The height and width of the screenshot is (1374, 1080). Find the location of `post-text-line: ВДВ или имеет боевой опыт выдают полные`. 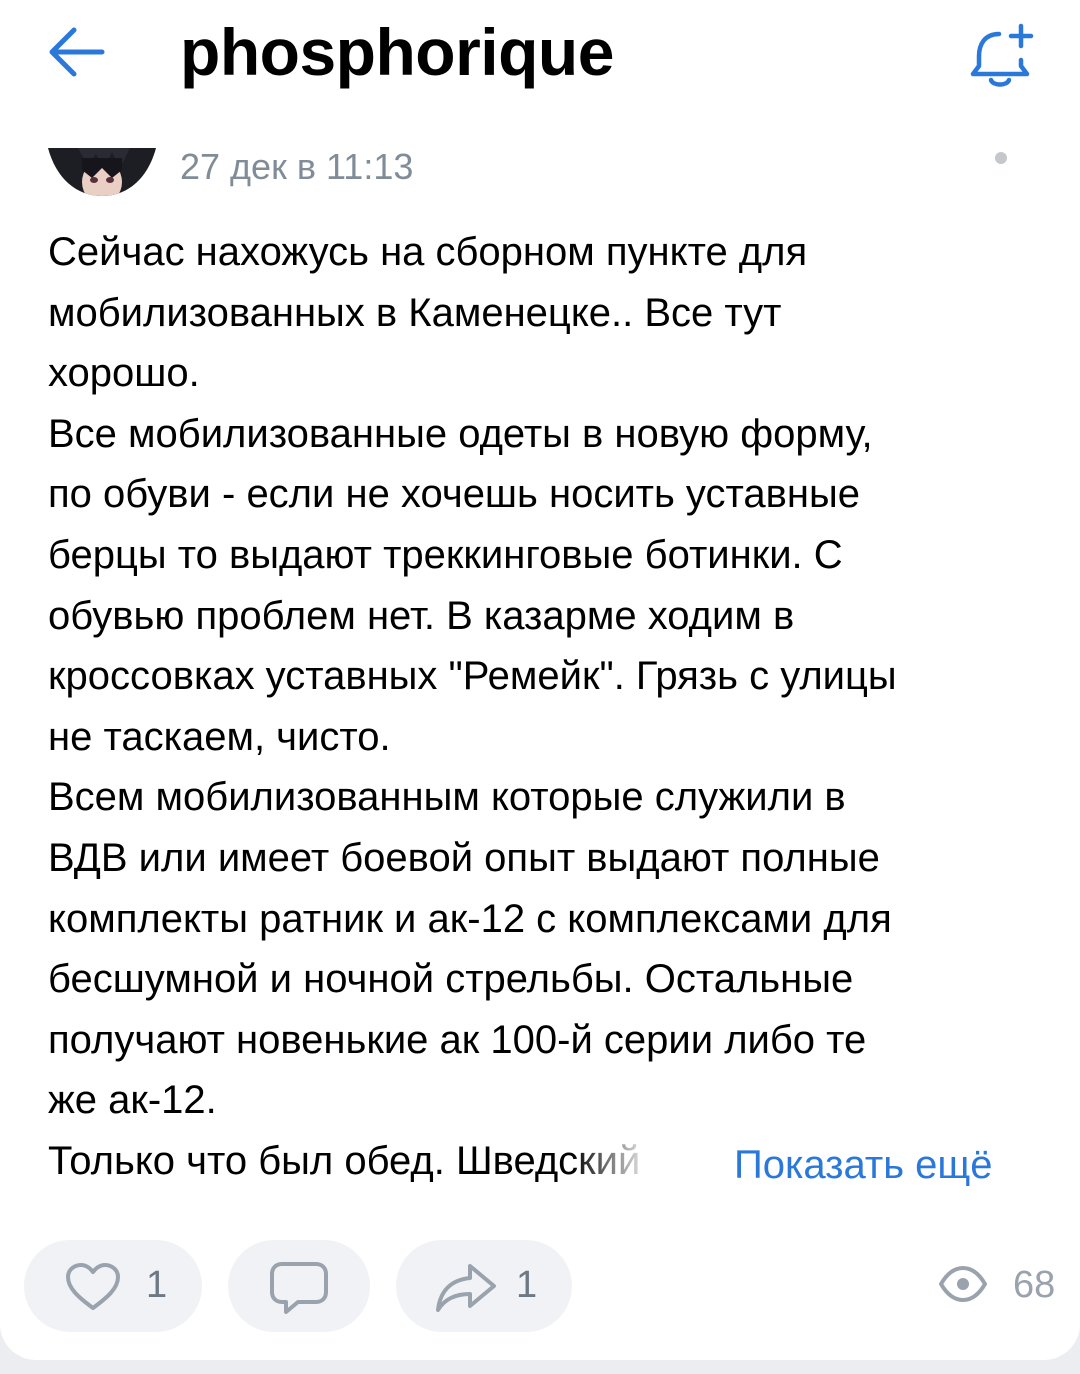

post-text-line: ВДВ или имеет боевой опыт выдают полные is located at coordinates (464, 857).